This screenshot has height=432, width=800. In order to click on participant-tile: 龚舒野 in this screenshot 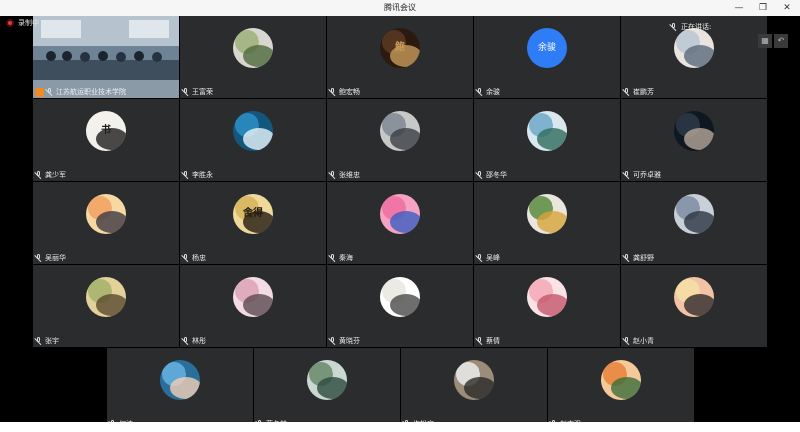, I will do `click(694, 223)`.